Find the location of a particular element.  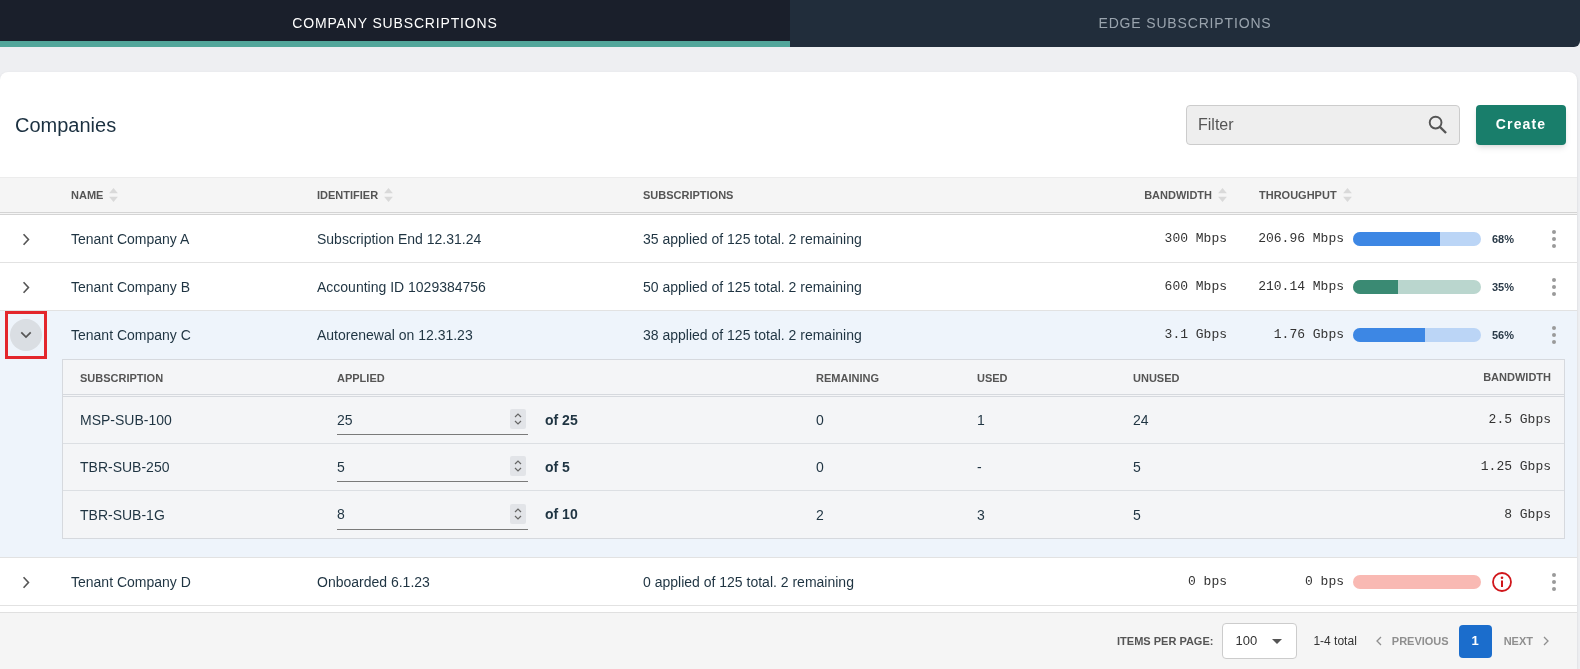

remaining-value: 2 is located at coordinates (820, 514).